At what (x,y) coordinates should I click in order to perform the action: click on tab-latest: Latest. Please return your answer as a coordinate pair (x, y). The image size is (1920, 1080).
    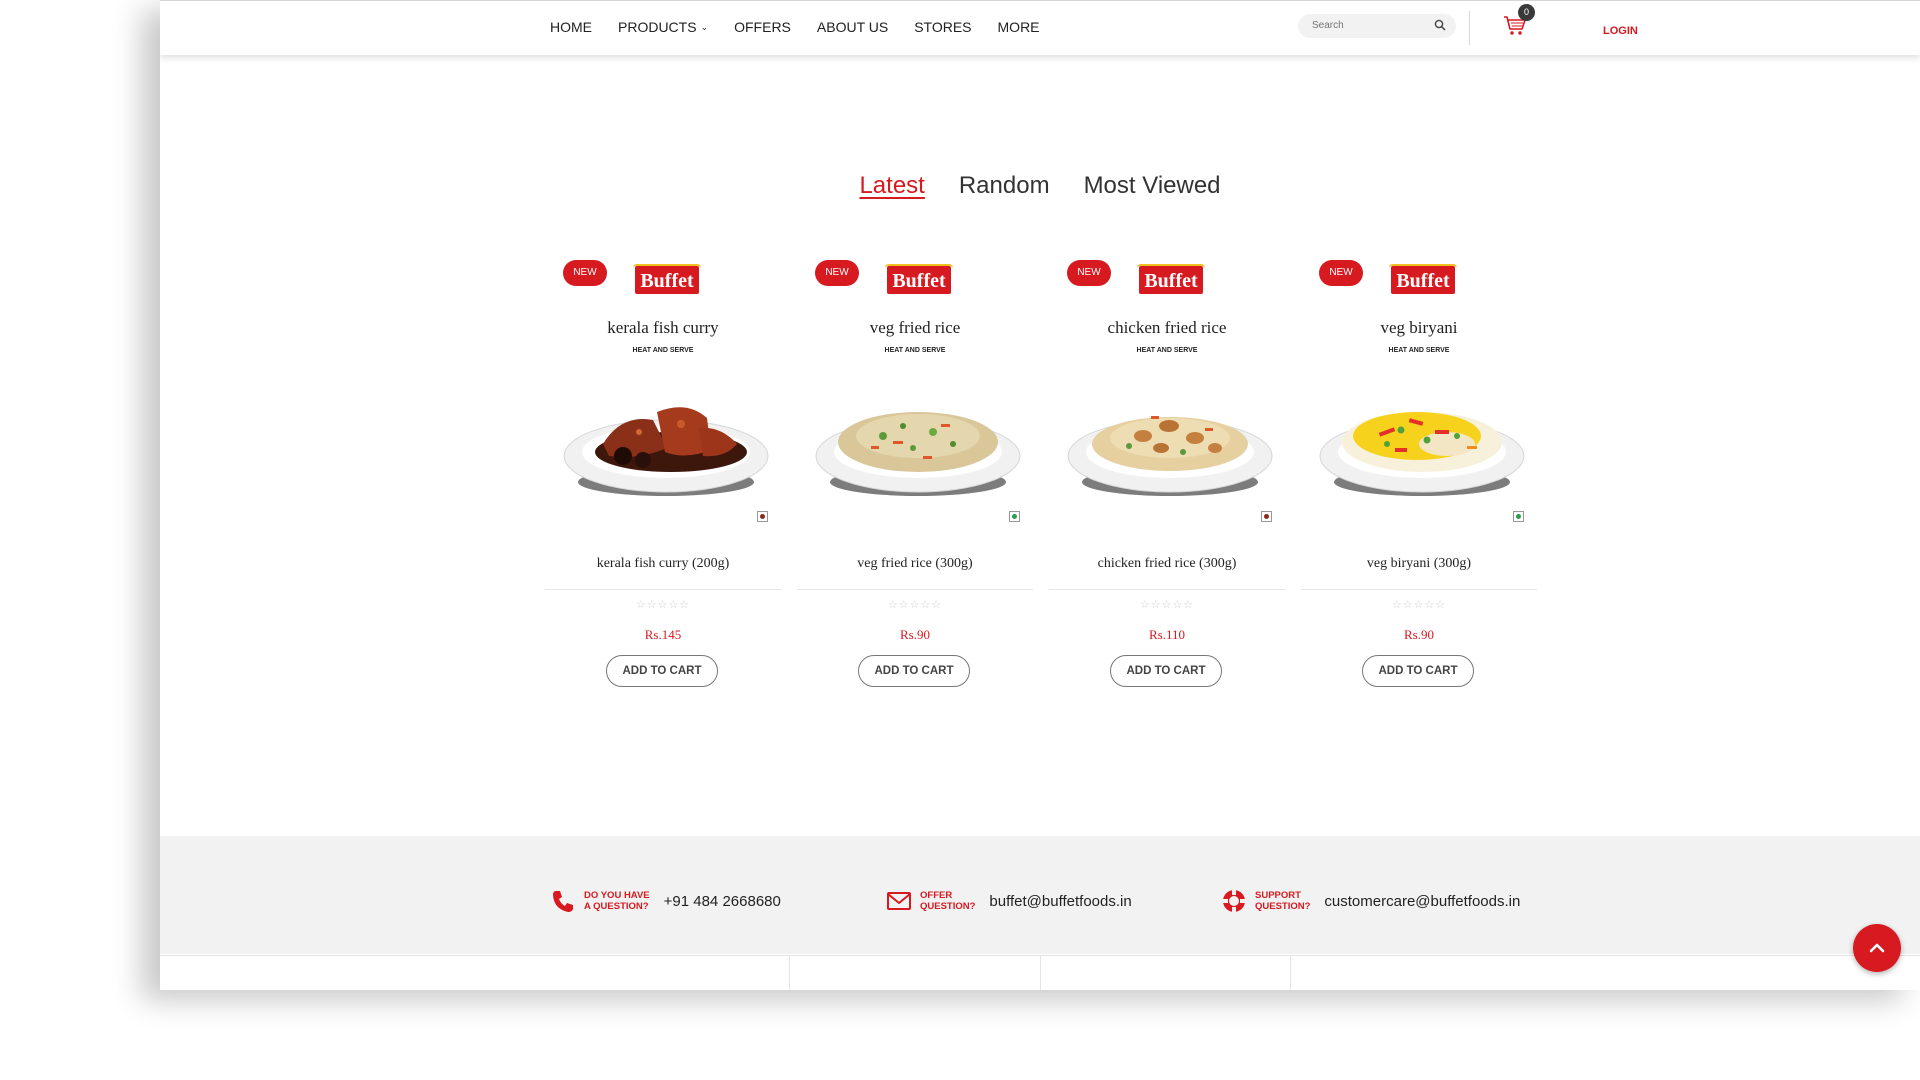
    Looking at the image, I should click on (891, 186).